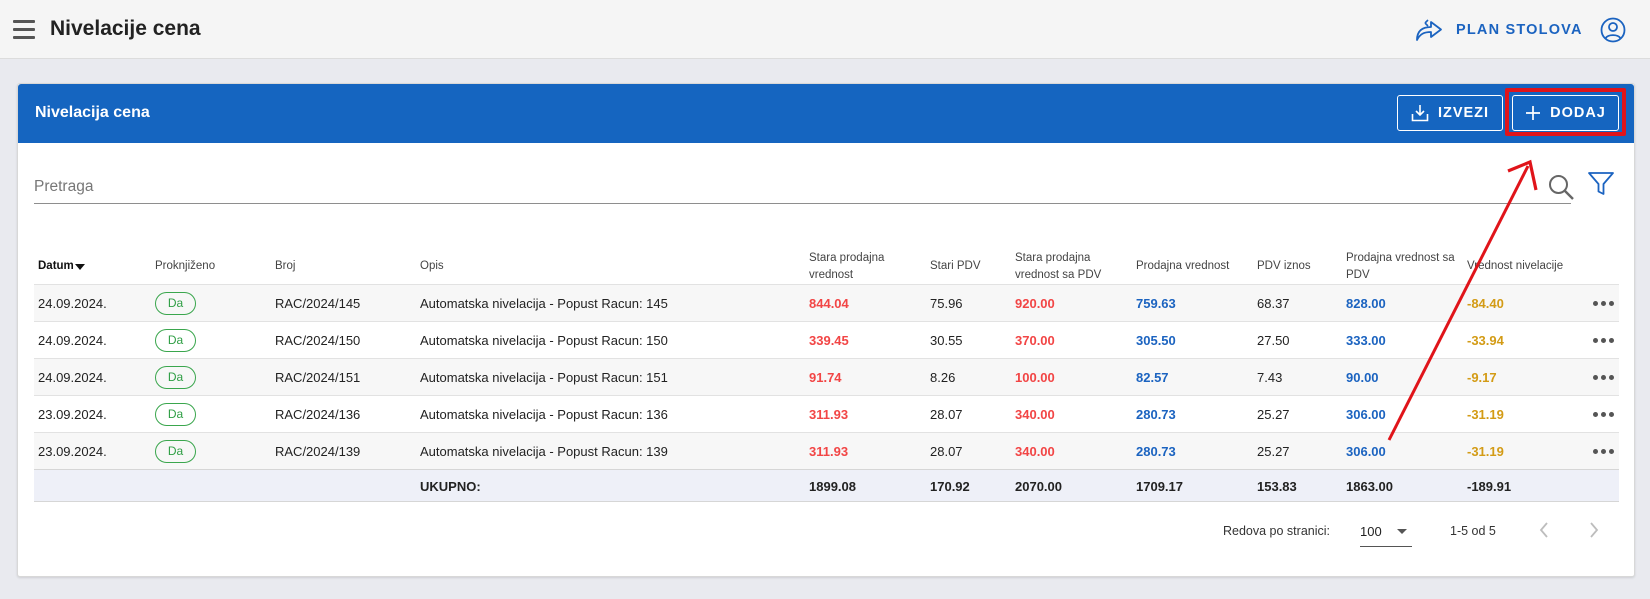  Describe the element at coordinates (1613, 30) in the screenshot. I see `account-icon` at that location.